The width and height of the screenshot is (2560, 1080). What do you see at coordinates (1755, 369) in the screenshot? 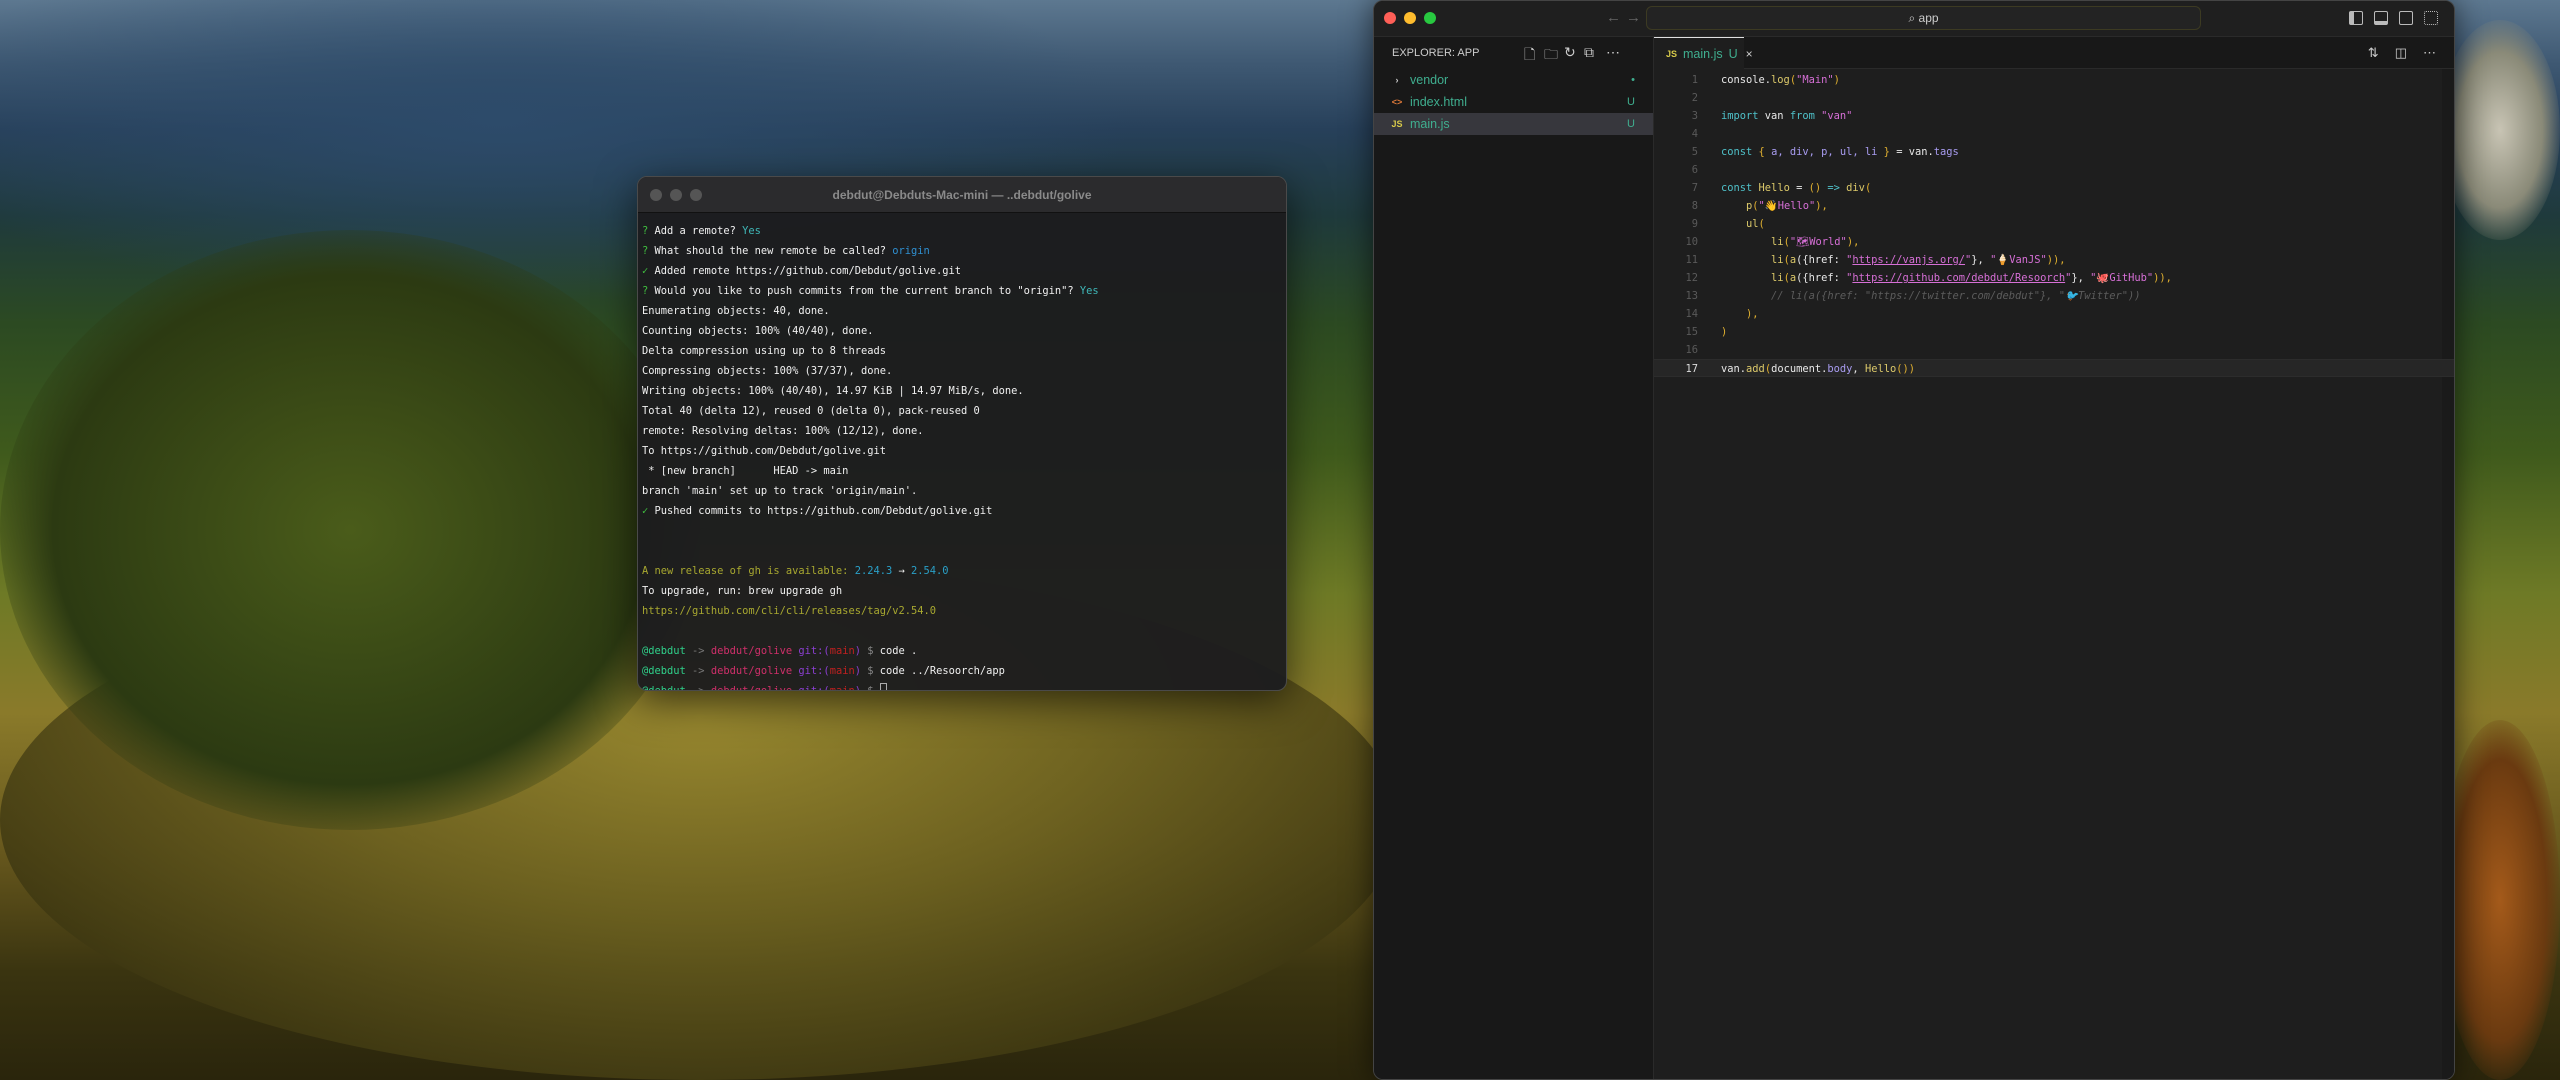
I see `code-token: add` at bounding box center [1755, 369].